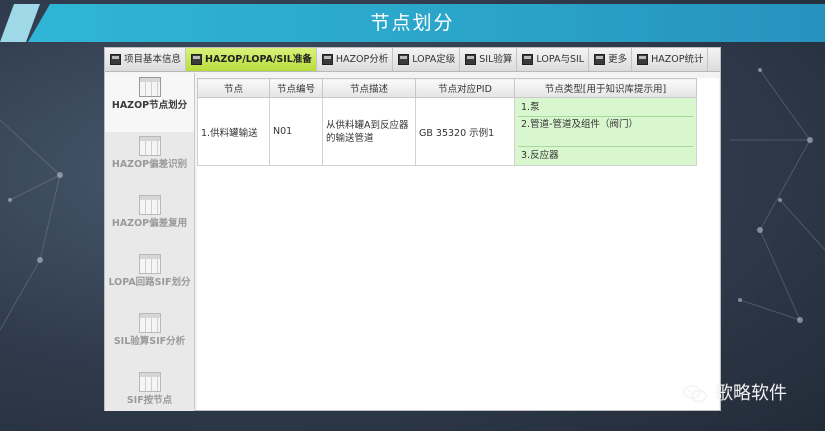  What do you see at coordinates (153, 59) in the screenshot?
I see `tab-label: 项目基本信息` at bounding box center [153, 59].